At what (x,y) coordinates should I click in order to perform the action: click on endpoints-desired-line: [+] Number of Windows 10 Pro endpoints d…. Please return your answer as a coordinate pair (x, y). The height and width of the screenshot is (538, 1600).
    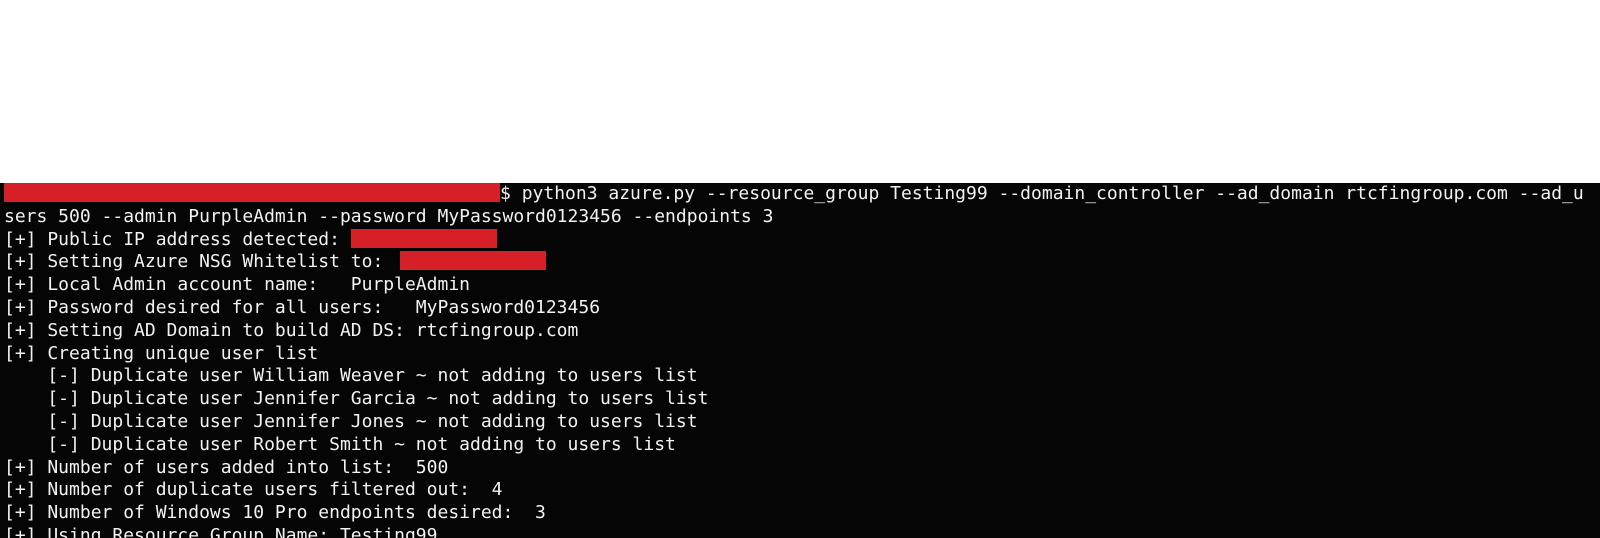
    Looking at the image, I should click on (275, 513).